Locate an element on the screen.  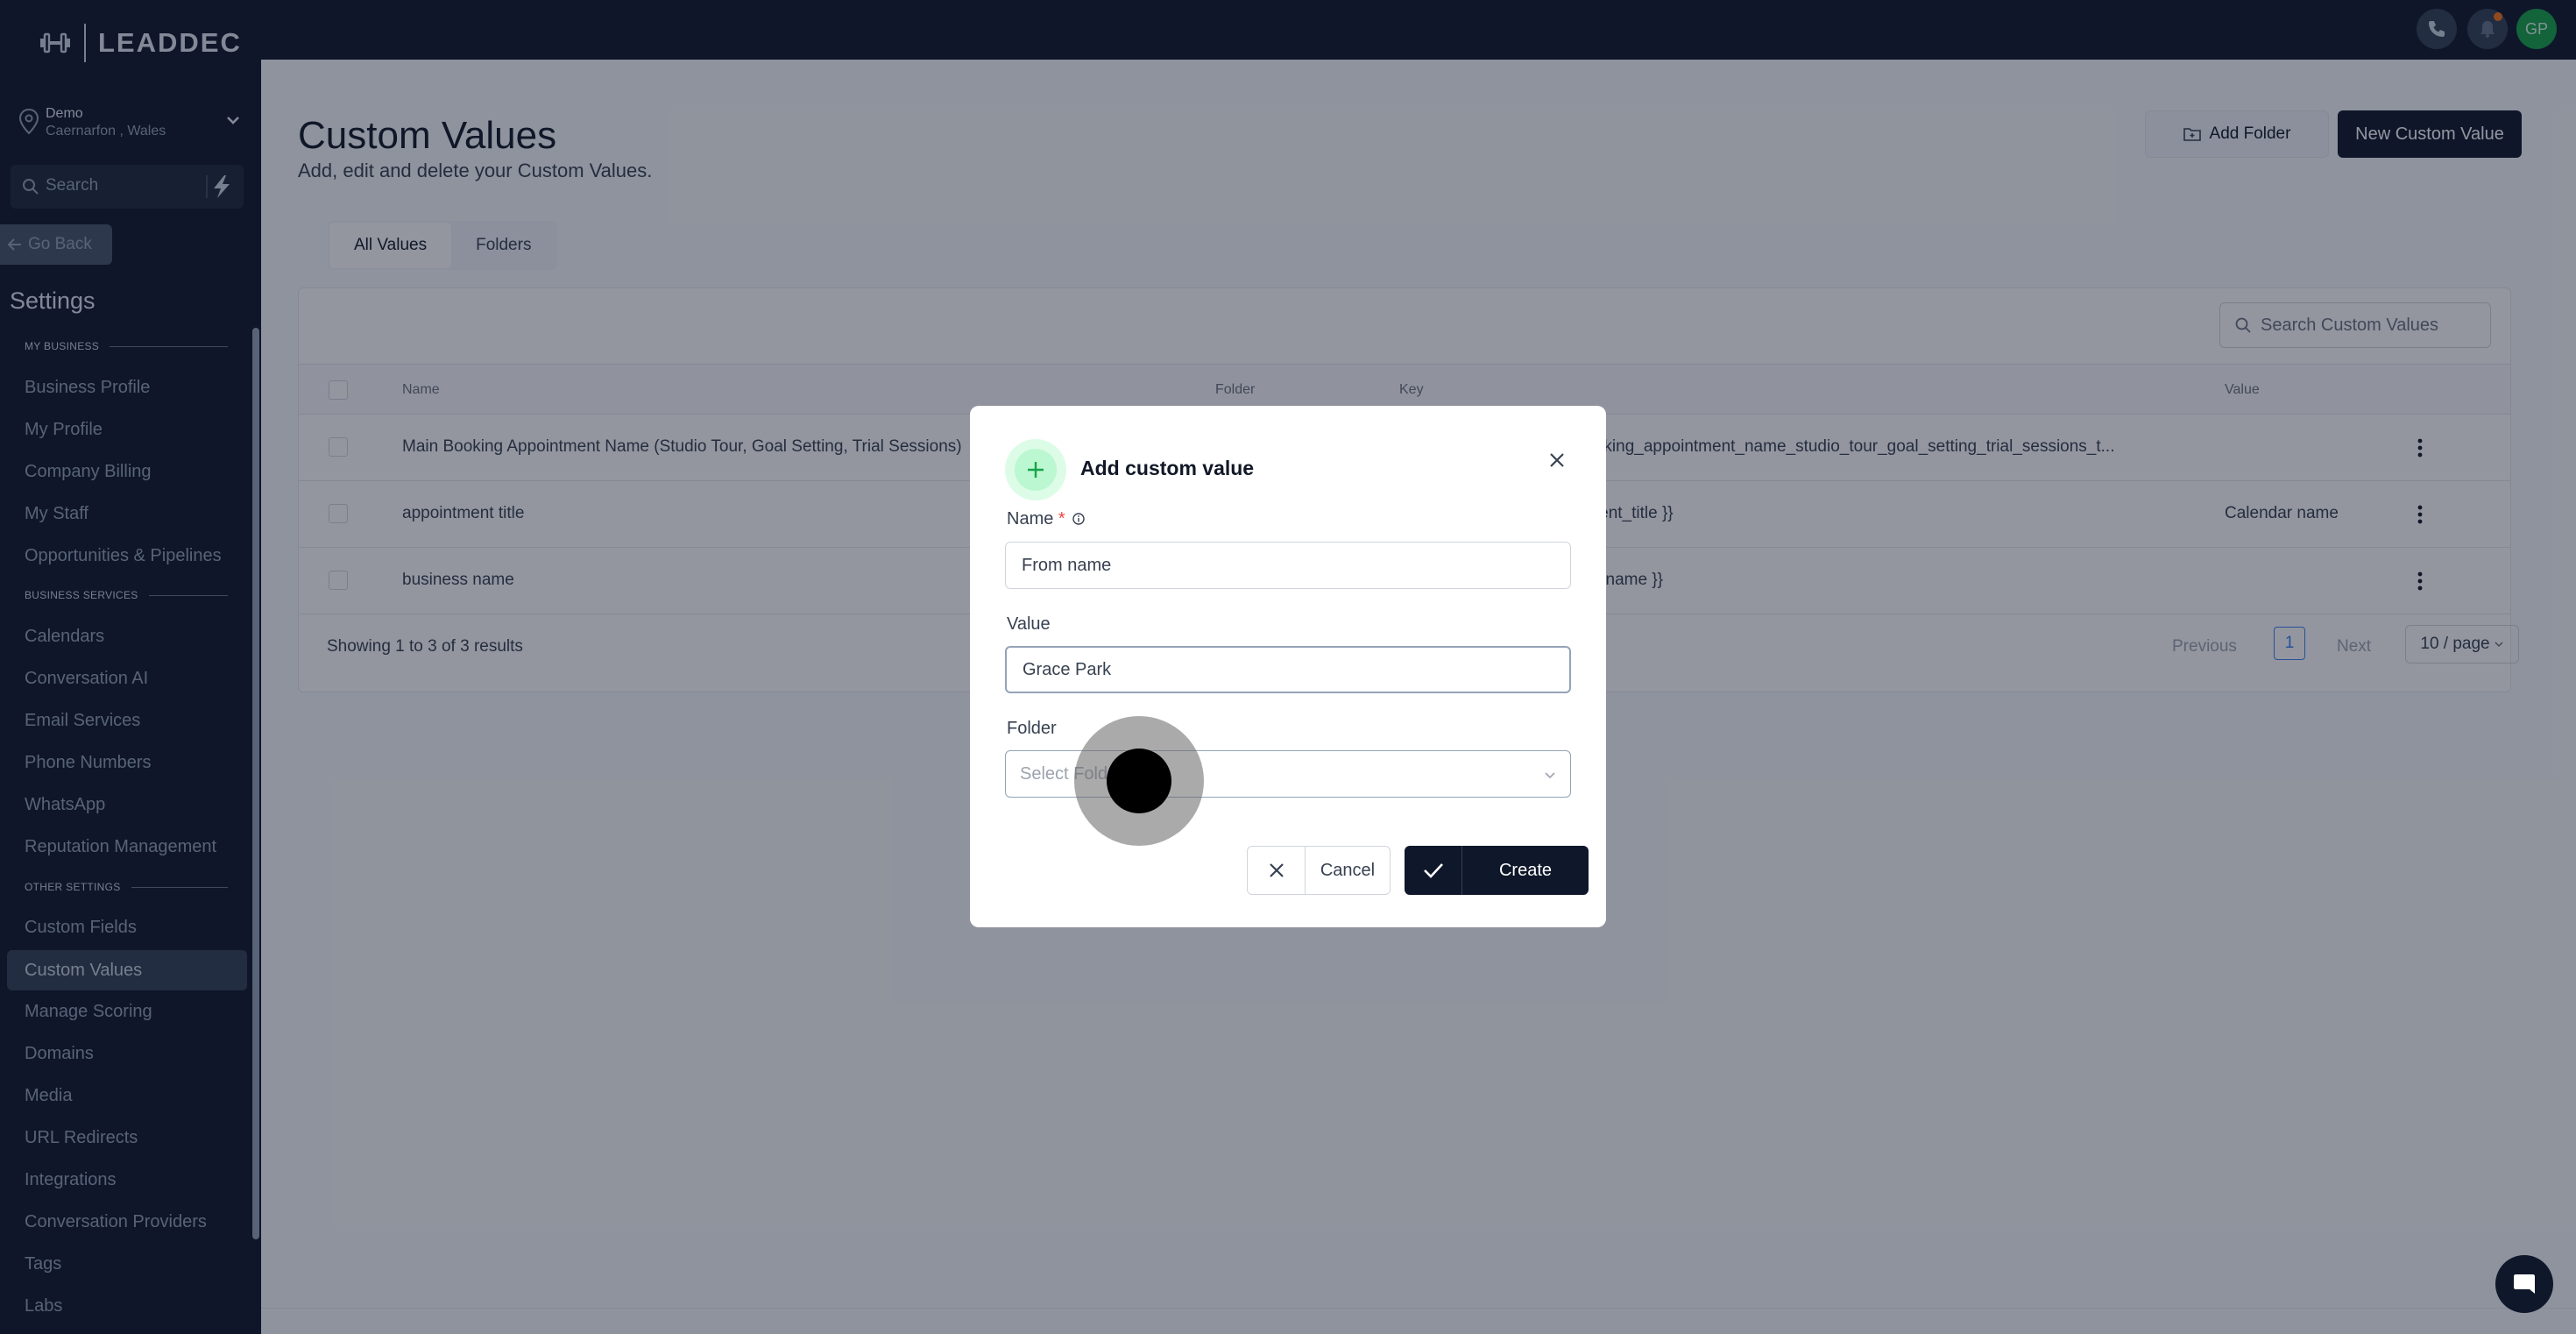
check-icon is located at coordinates (1433, 870).